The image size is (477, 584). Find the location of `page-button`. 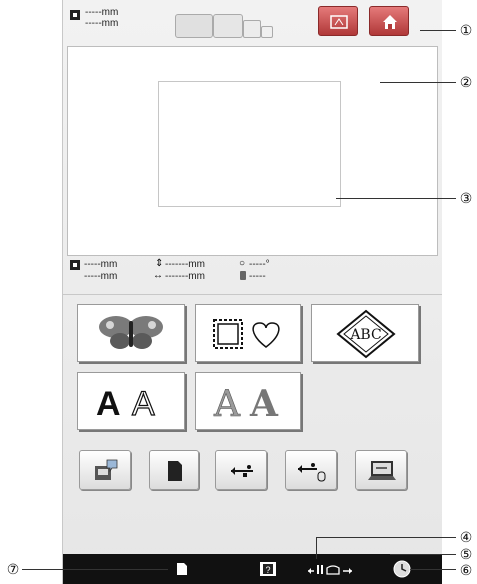

page-button is located at coordinates (182, 569).